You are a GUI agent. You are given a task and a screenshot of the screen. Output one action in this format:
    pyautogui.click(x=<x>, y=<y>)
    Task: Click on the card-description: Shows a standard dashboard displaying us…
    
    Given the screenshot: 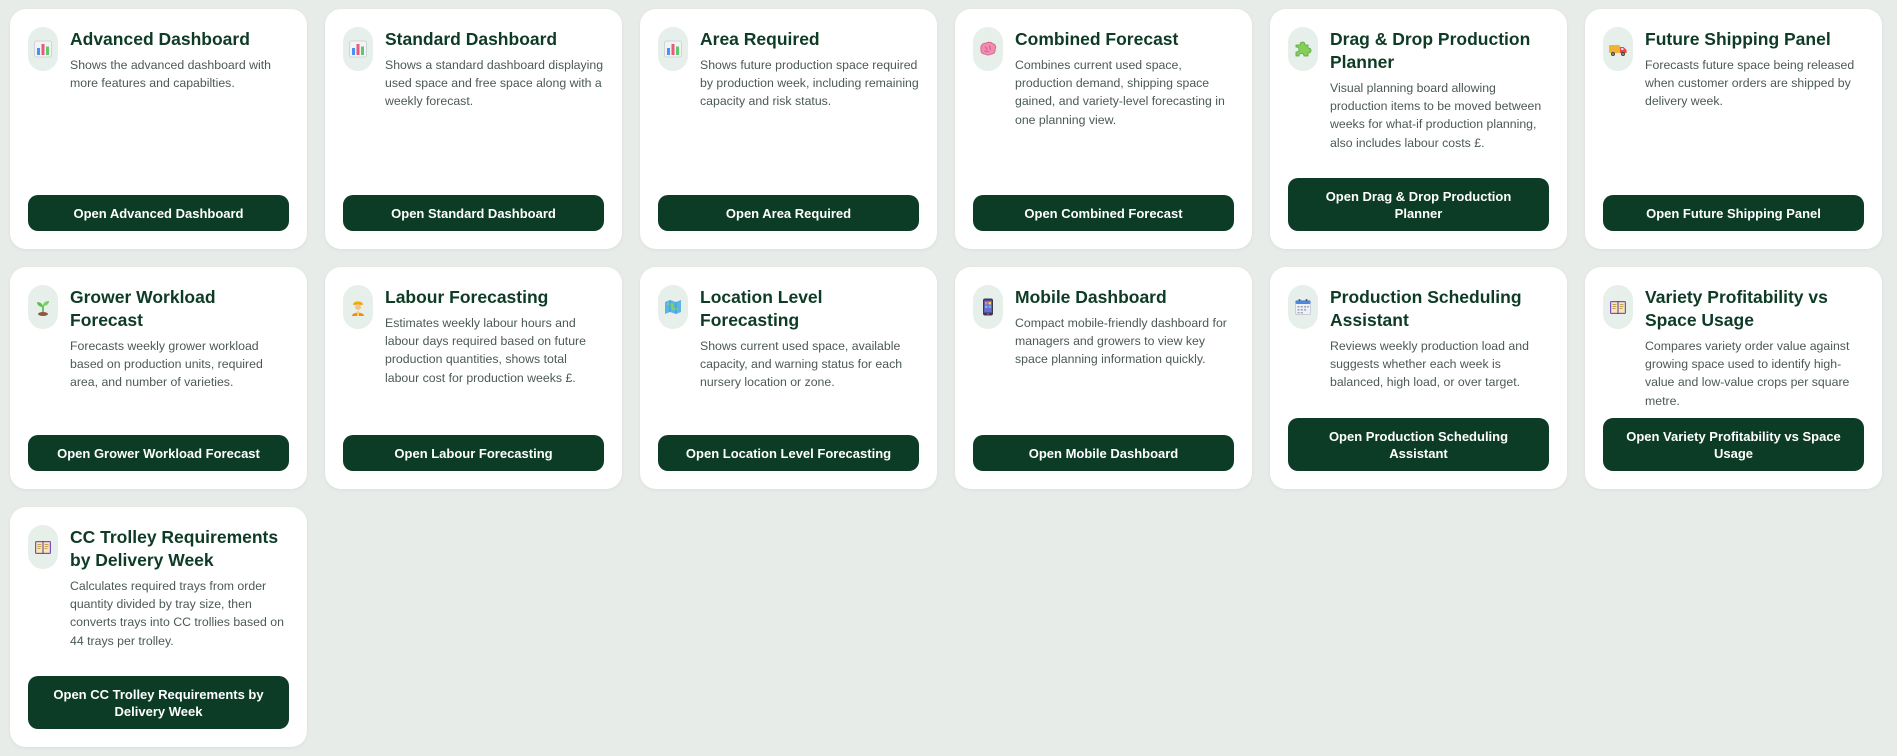 What is the action you would take?
    pyautogui.click(x=494, y=83)
    